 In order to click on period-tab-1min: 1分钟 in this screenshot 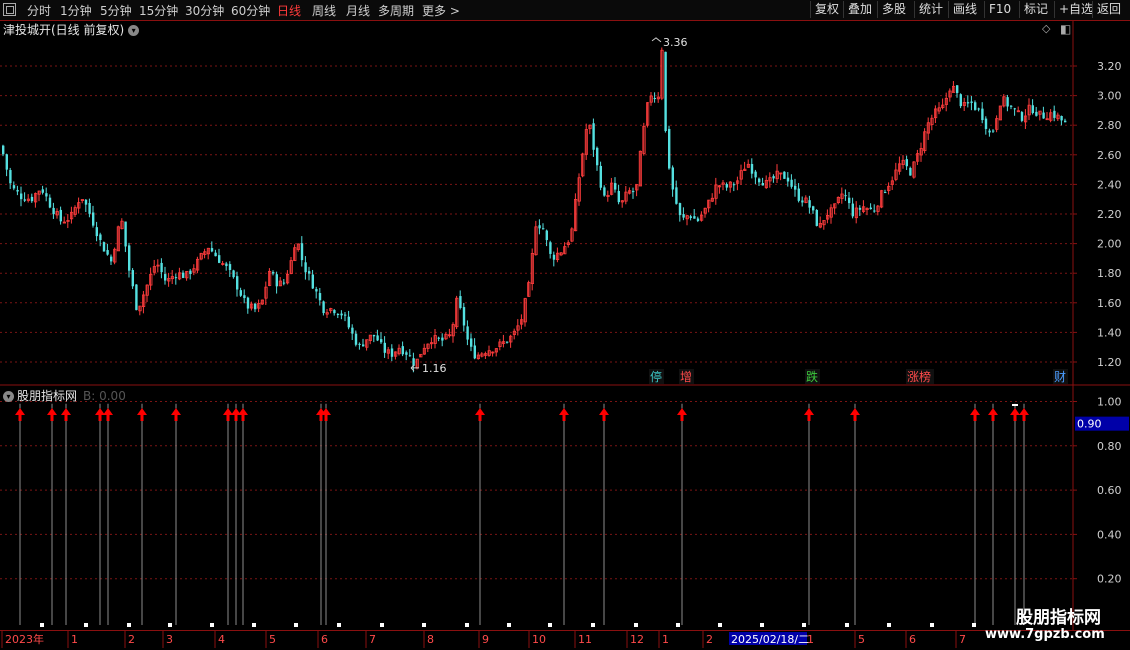, I will do `click(76, 10)`.